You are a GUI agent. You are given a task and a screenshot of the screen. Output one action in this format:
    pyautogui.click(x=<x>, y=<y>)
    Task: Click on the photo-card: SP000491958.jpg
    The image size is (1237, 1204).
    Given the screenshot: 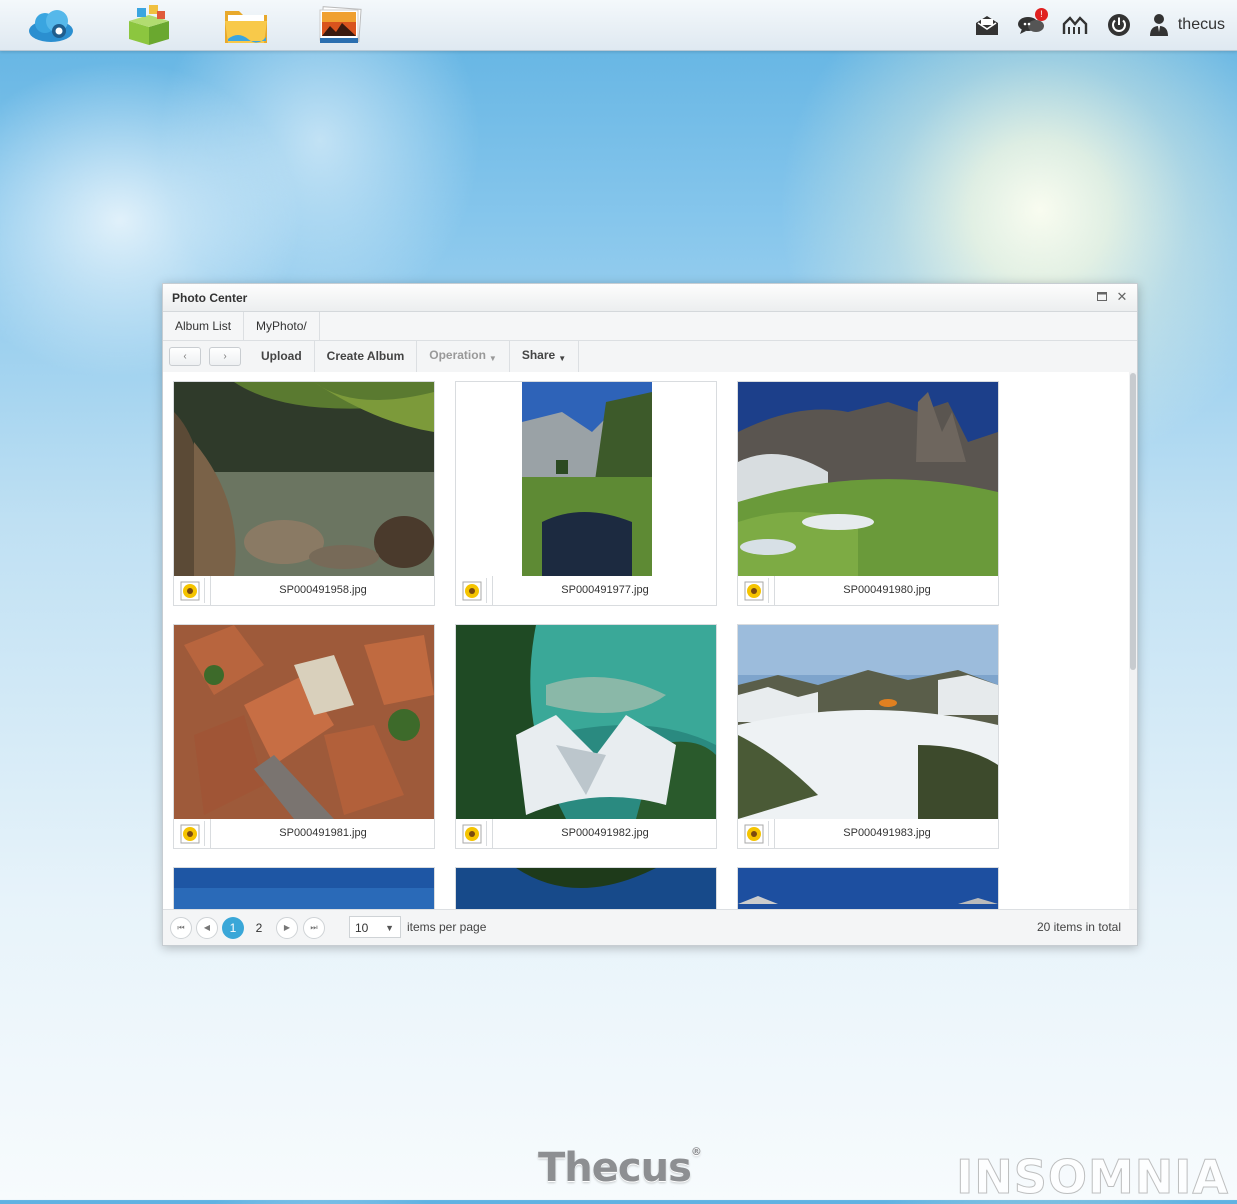 What is the action you would take?
    pyautogui.click(x=304, y=494)
    